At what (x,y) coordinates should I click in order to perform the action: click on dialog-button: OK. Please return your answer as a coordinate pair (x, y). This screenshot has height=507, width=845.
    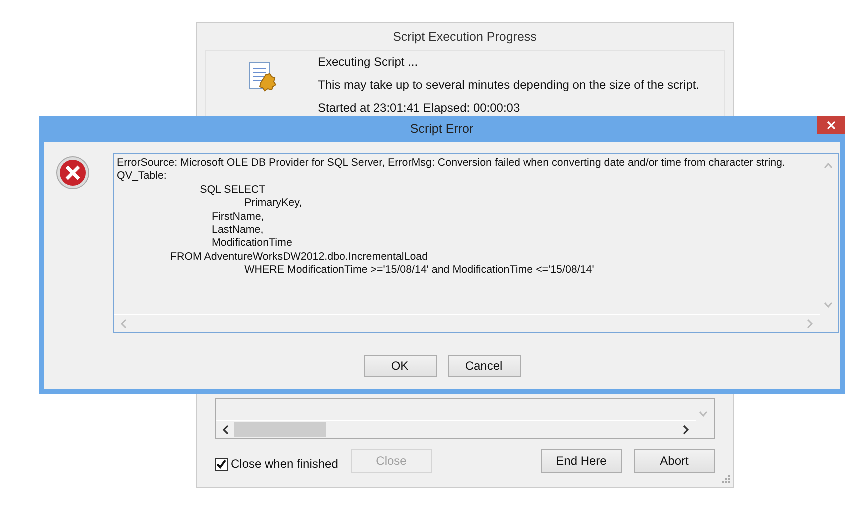
    Looking at the image, I should click on (400, 366).